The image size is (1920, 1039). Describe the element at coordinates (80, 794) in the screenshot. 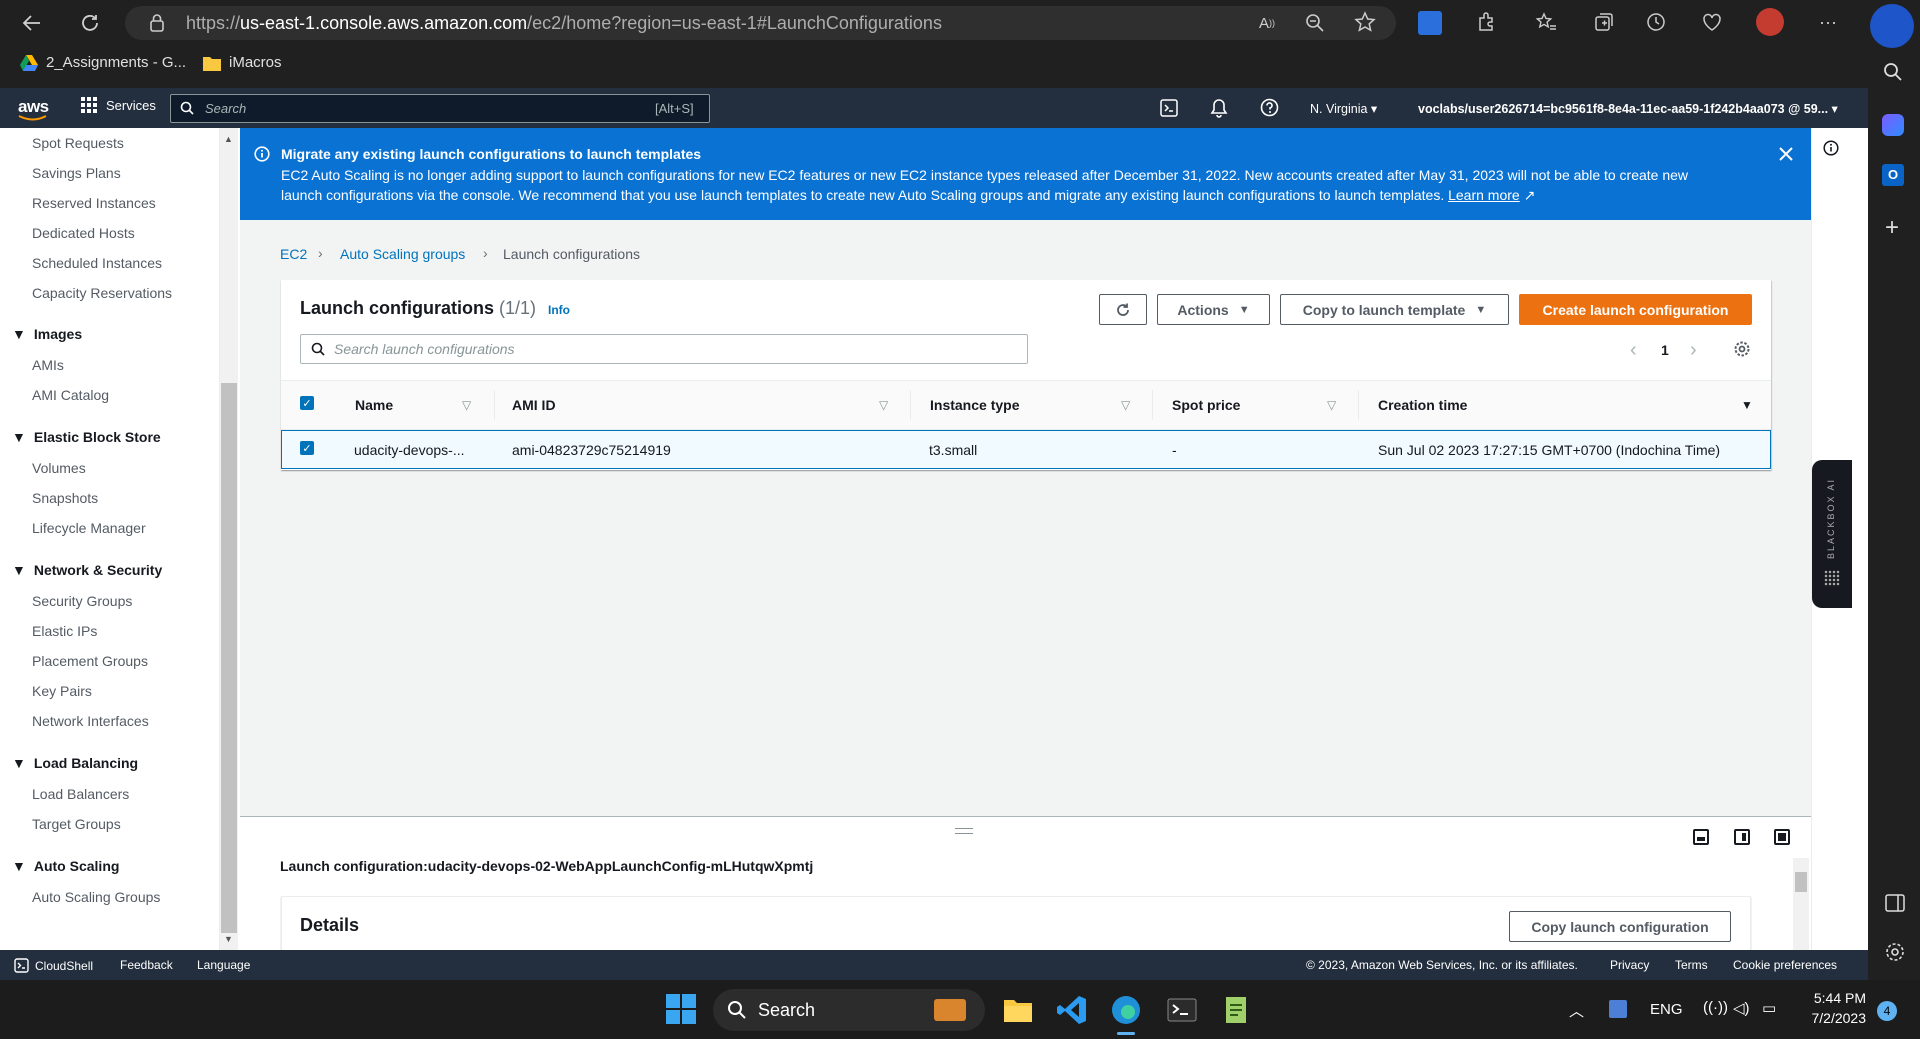

I see `sidebar-item-load-balancers: Load Balancers` at that location.